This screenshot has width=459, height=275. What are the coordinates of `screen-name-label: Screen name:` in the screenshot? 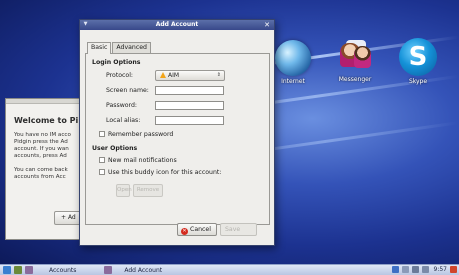 It's located at (127, 90).